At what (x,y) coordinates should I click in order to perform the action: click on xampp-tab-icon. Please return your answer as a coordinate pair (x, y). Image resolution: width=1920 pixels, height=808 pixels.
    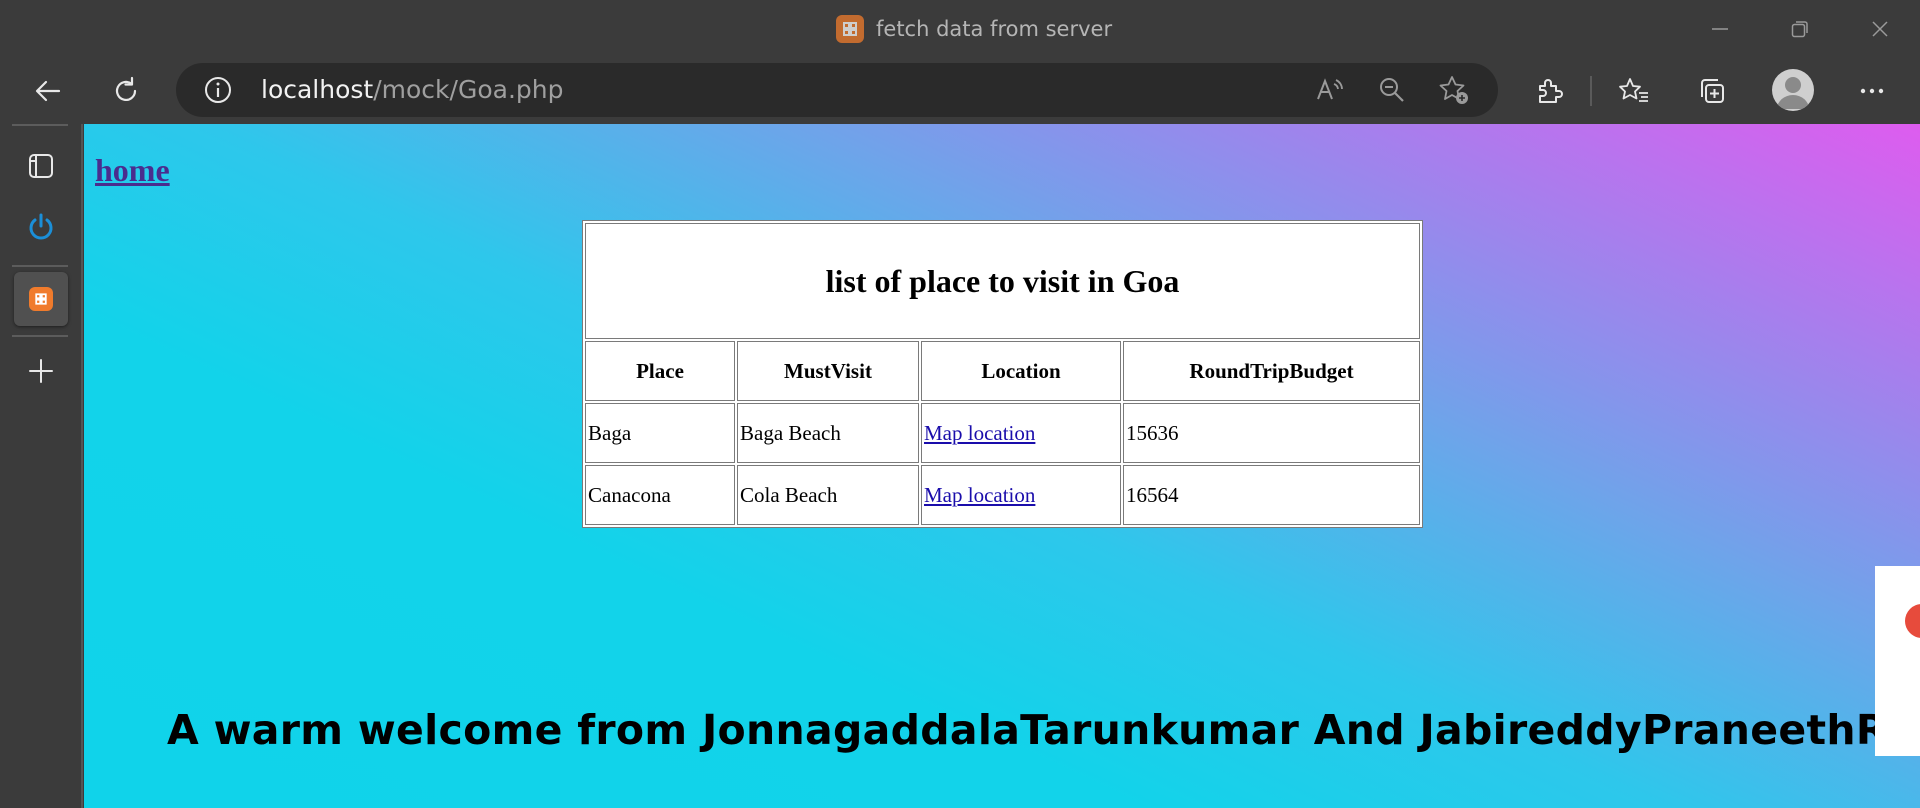
    Looking at the image, I should click on (41, 299).